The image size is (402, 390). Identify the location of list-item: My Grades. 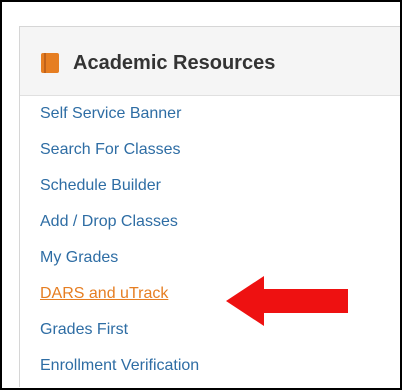
(210, 258).